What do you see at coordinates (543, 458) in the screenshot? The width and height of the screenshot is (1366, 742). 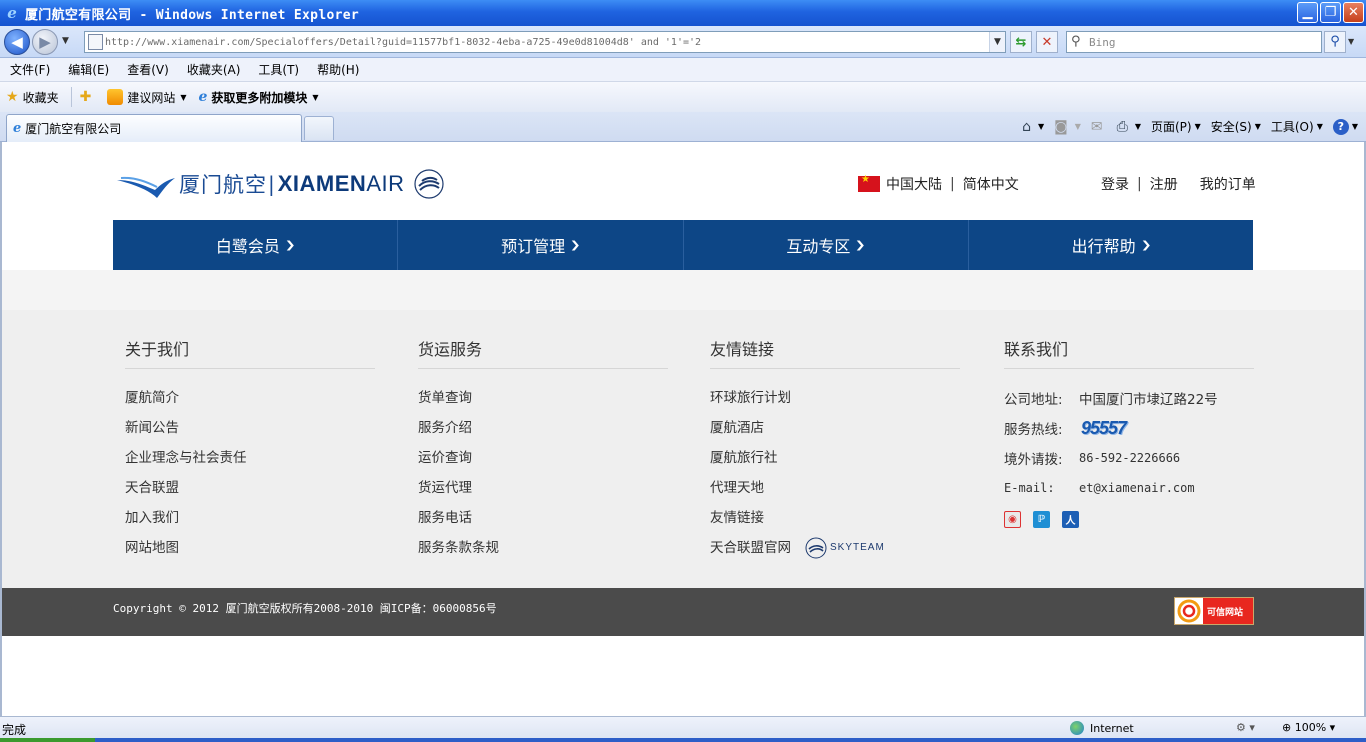 I see `footer-link: 运价查询` at bounding box center [543, 458].